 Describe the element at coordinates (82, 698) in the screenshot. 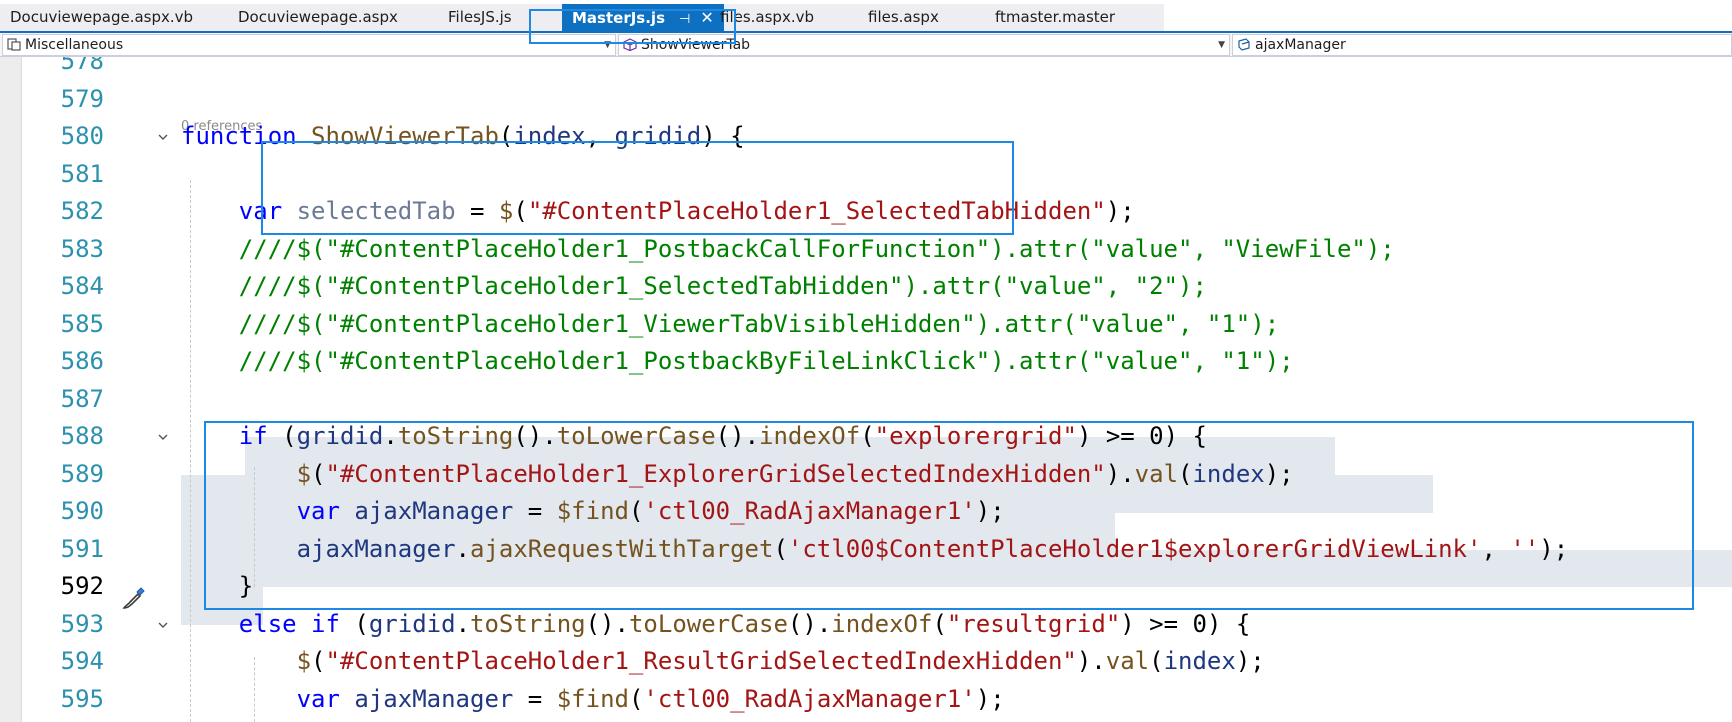

I see `line-number: 595` at that location.